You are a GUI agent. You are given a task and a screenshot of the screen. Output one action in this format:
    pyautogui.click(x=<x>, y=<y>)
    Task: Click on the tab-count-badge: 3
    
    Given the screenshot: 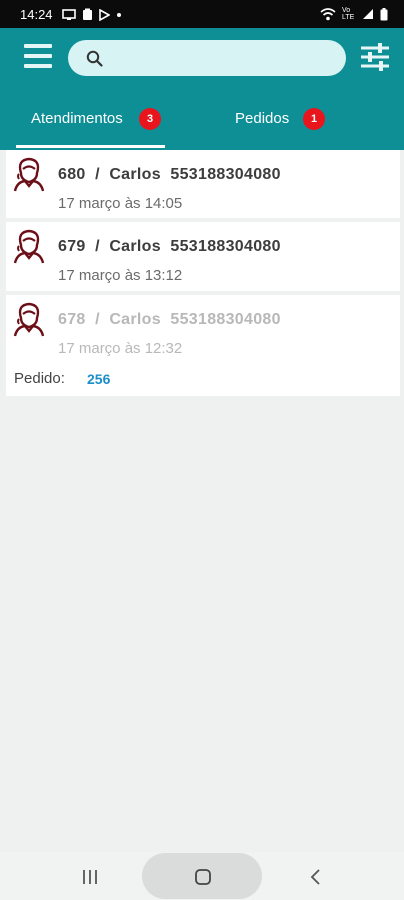 What is the action you would take?
    pyautogui.click(x=150, y=119)
    